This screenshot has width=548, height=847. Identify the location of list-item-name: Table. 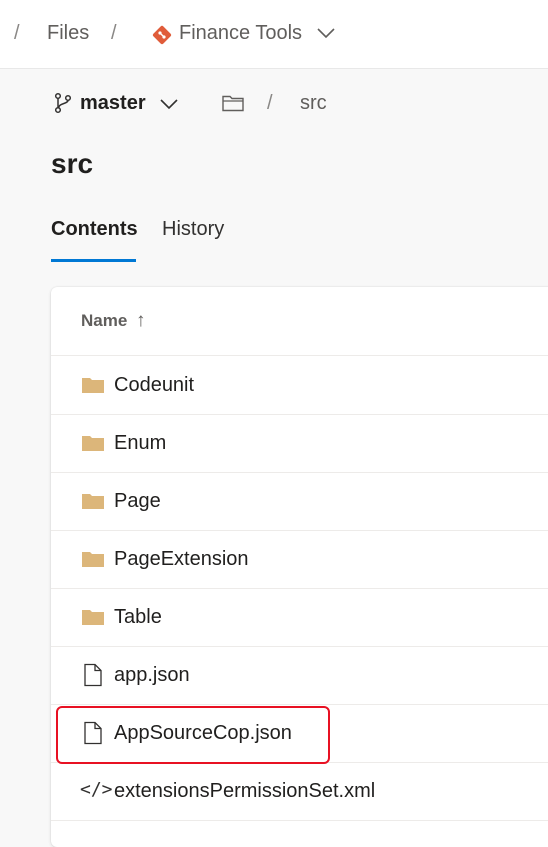
(138, 617).